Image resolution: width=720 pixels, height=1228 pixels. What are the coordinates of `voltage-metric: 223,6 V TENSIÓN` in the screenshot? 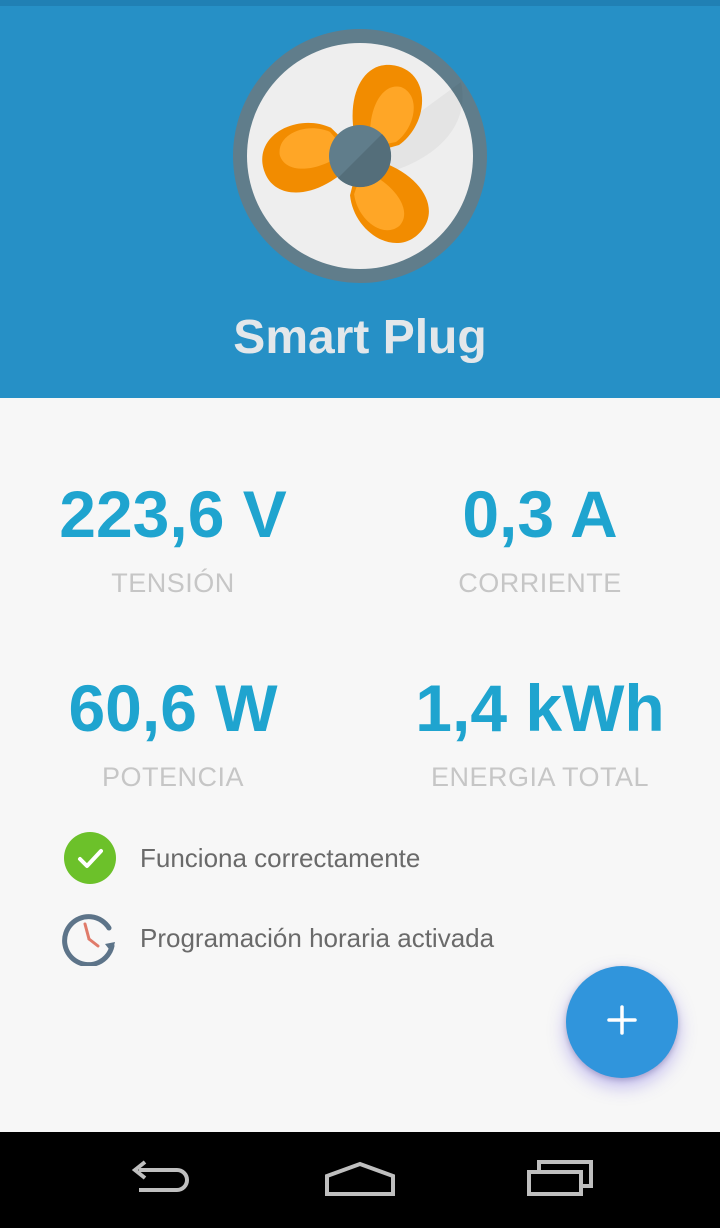 It's located at (176, 537).